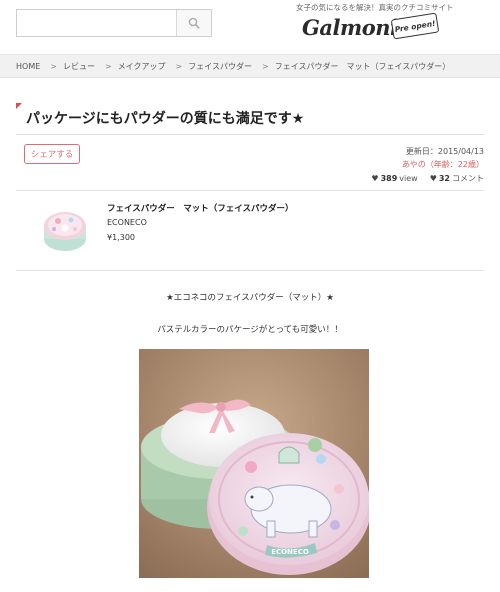  What do you see at coordinates (375, 7) in the screenshot?
I see `site-tagline: 女子の気になるを解決！真実のクチコミサイト` at bounding box center [375, 7].